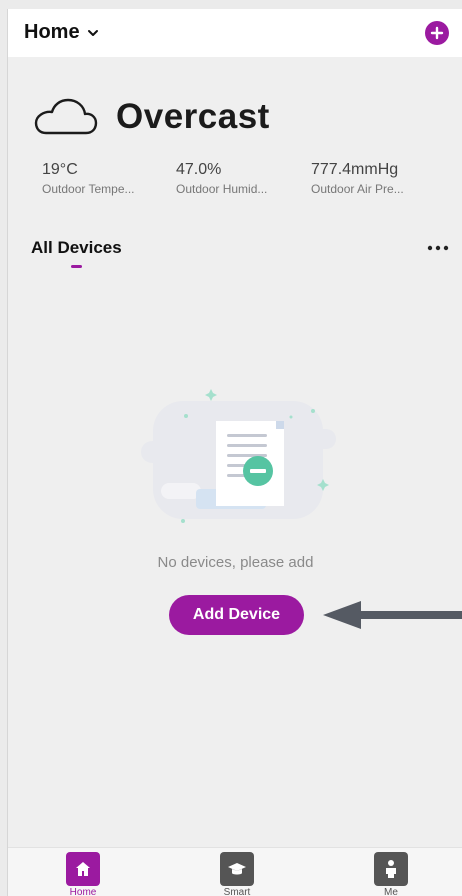 Image resolution: width=462 pixels, height=896 pixels. I want to click on person-icon, so click(391, 869).